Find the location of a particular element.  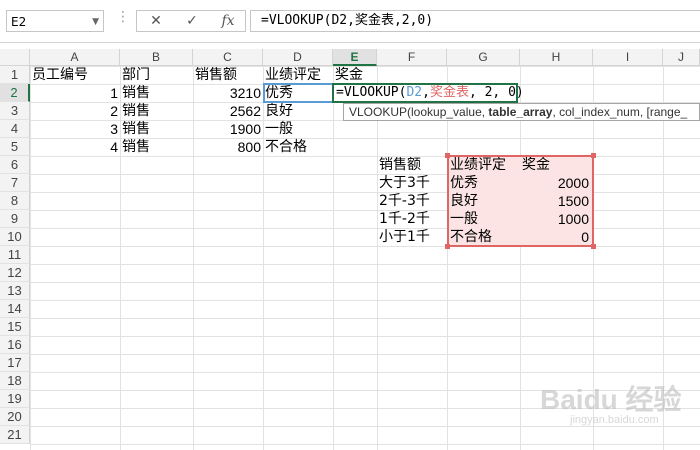

formula-buttons: ✕ ✓ fx is located at coordinates (191, 21).